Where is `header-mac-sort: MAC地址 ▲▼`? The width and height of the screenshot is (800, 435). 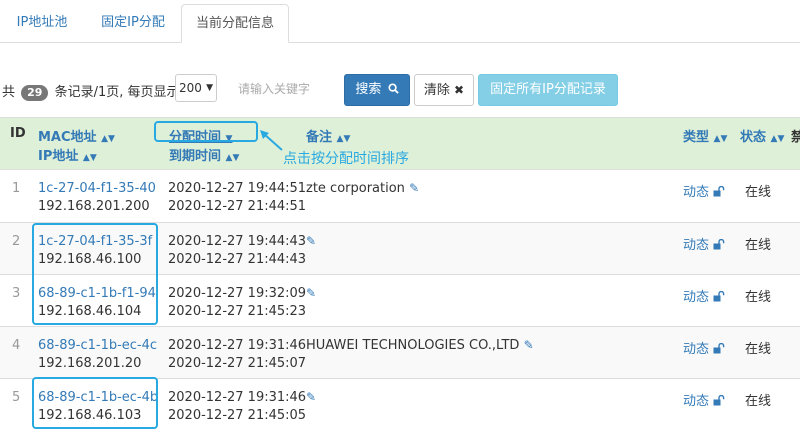
header-mac-sort: MAC地址 ▲▼ is located at coordinates (76, 135).